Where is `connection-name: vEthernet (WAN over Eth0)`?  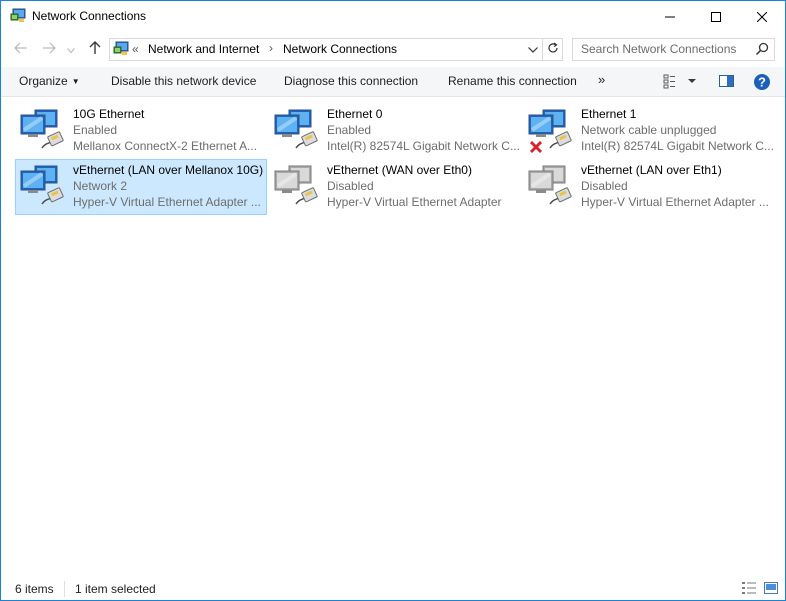
connection-name: vEthernet (WAN over Eth0) is located at coordinates (399, 170).